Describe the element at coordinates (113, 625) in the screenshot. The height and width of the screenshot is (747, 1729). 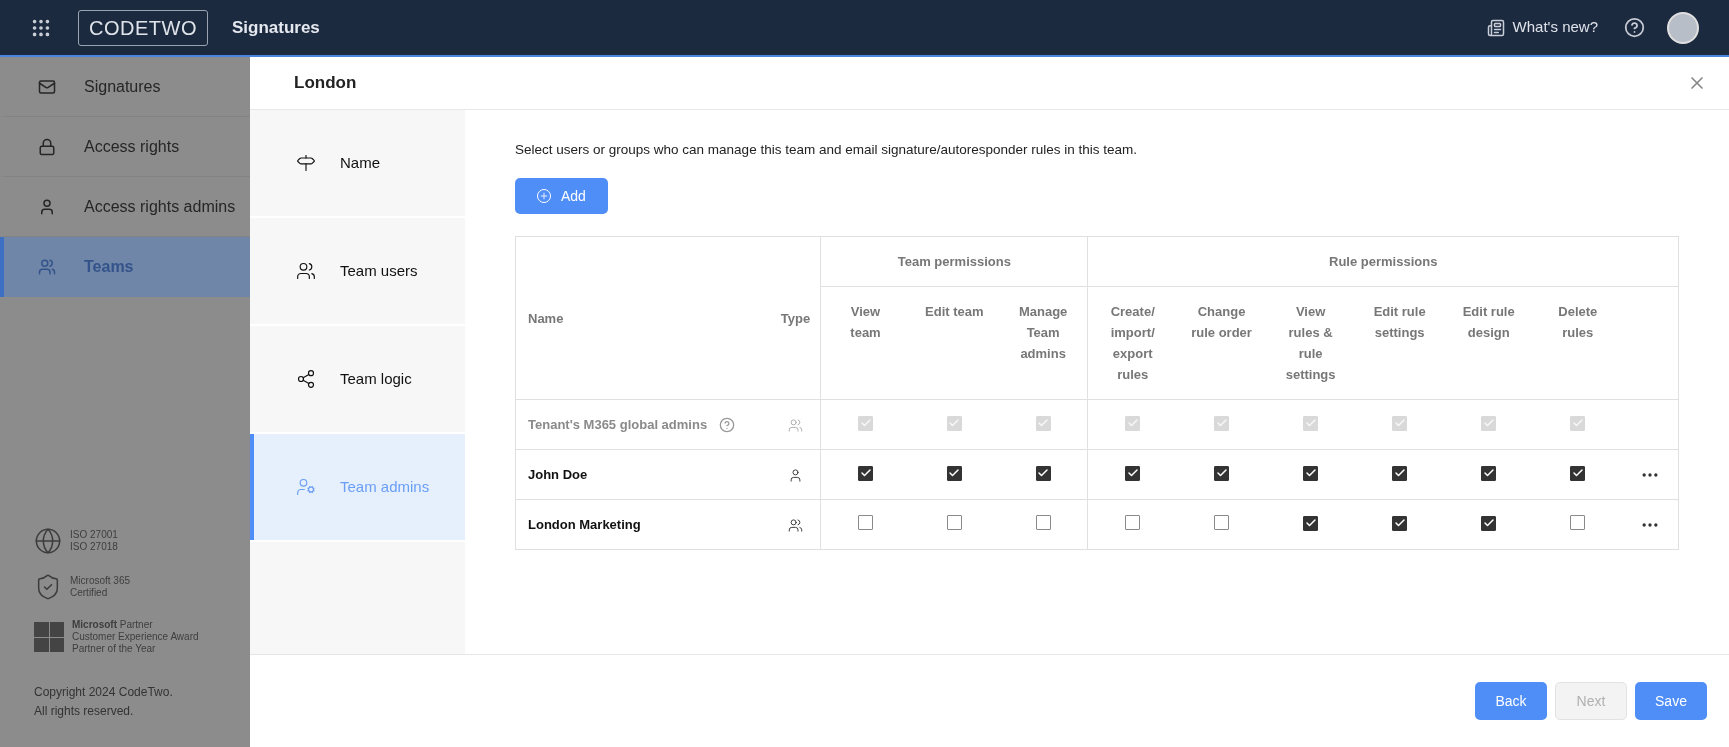
I see `badge-text: Microsoft Partner` at that location.